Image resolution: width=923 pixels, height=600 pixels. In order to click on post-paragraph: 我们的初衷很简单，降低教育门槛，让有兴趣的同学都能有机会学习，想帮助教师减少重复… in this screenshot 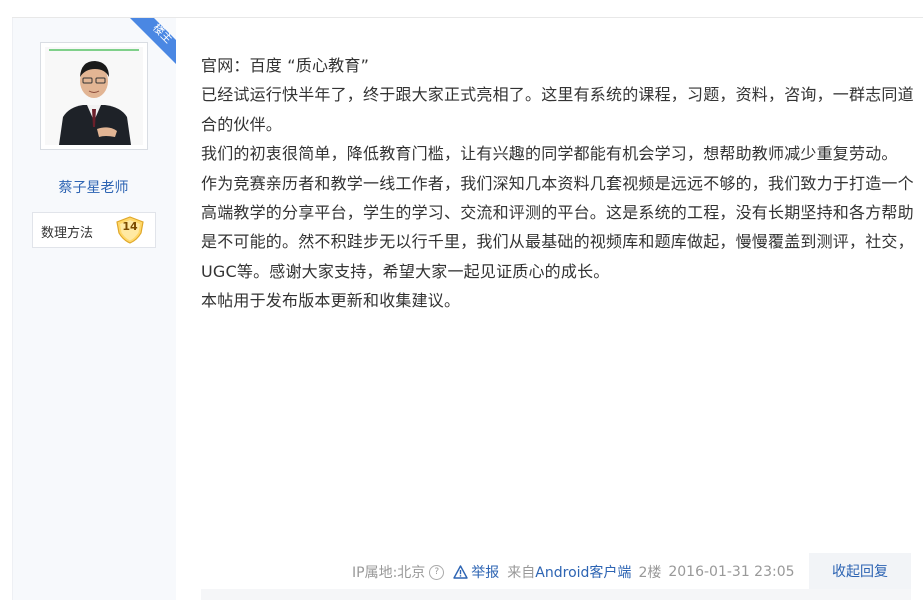, I will do `click(549, 154)`.